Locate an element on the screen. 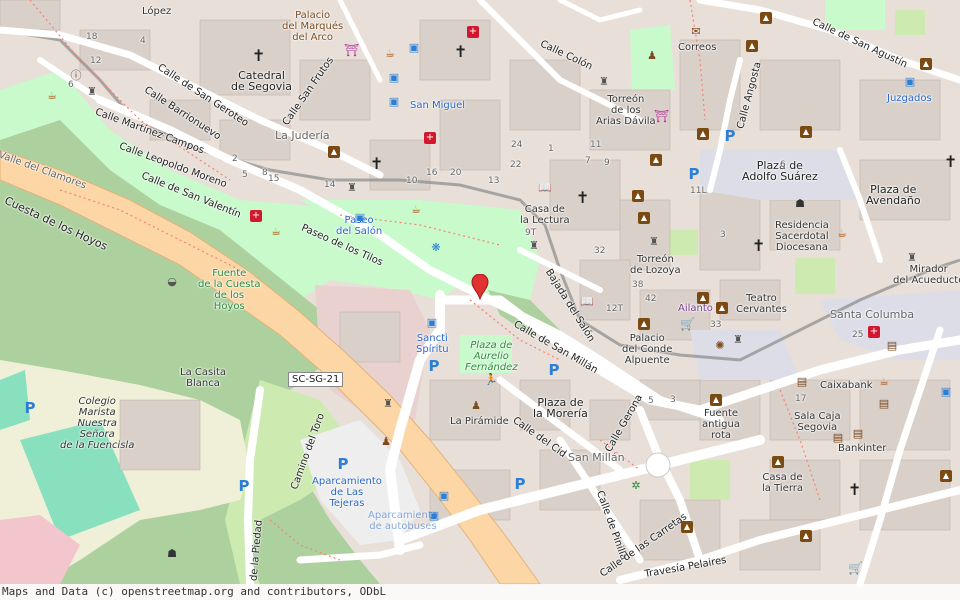  info-icon: ⓘ is located at coordinates (76, 76).